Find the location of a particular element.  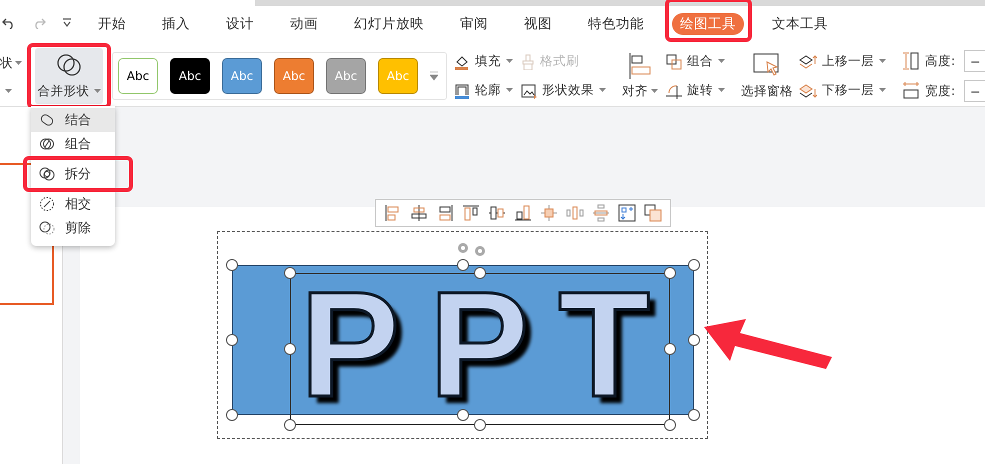

customize-icon is located at coordinates (67, 23).